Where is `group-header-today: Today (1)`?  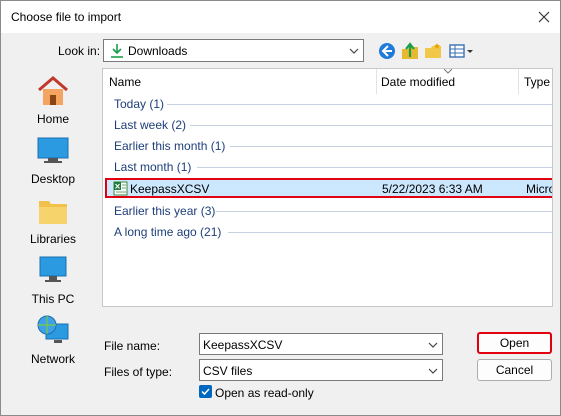 group-header-today: Today (1) is located at coordinates (139, 104).